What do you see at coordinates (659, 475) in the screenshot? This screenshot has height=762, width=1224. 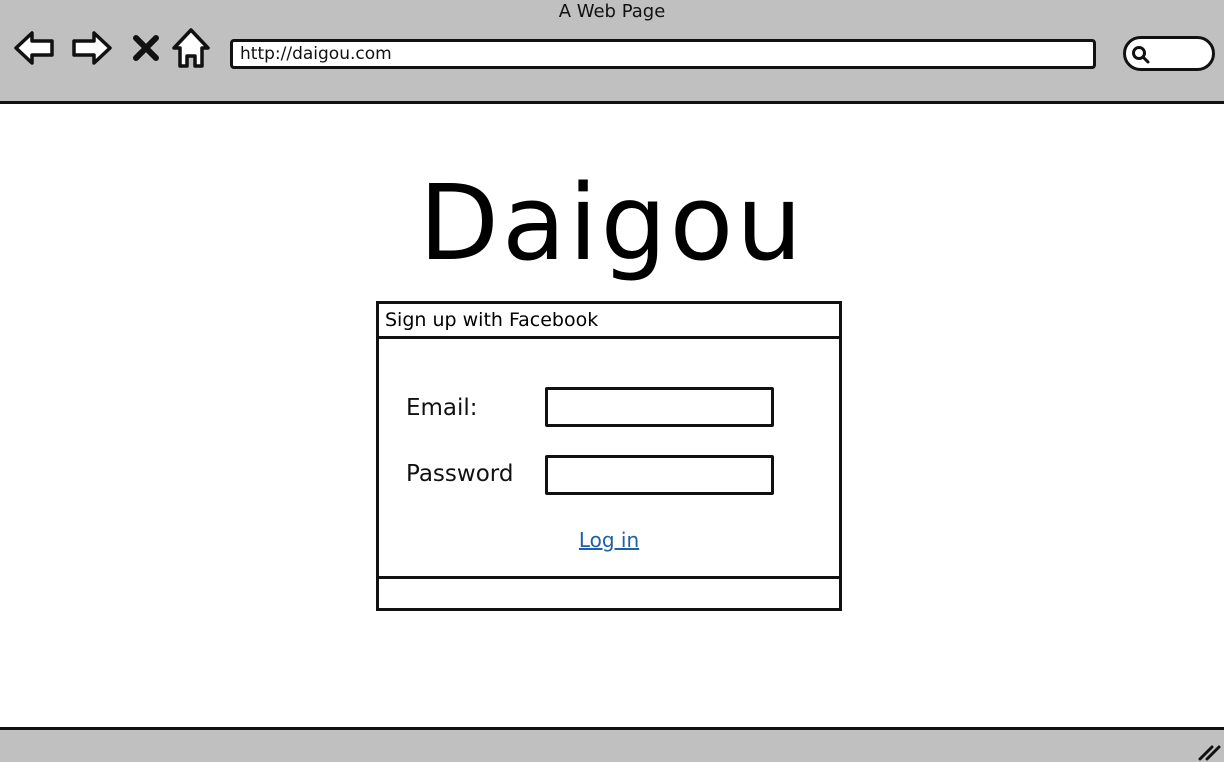 I see `password-field` at bounding box center [659, 475].